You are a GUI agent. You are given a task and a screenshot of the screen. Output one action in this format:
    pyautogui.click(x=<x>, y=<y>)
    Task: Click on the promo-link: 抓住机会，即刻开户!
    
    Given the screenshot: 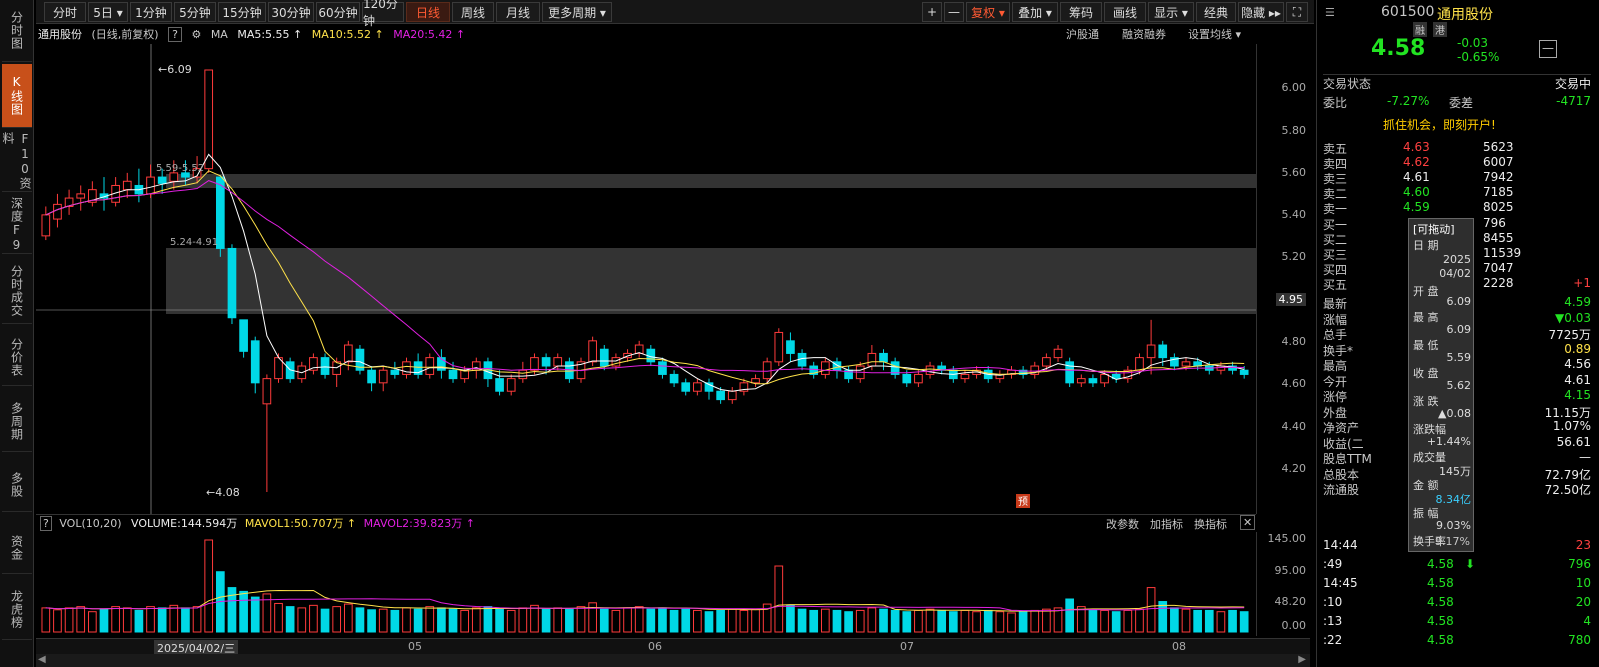 What is the action you would take?
    pyautogui.click(x=1457, y=124)
    